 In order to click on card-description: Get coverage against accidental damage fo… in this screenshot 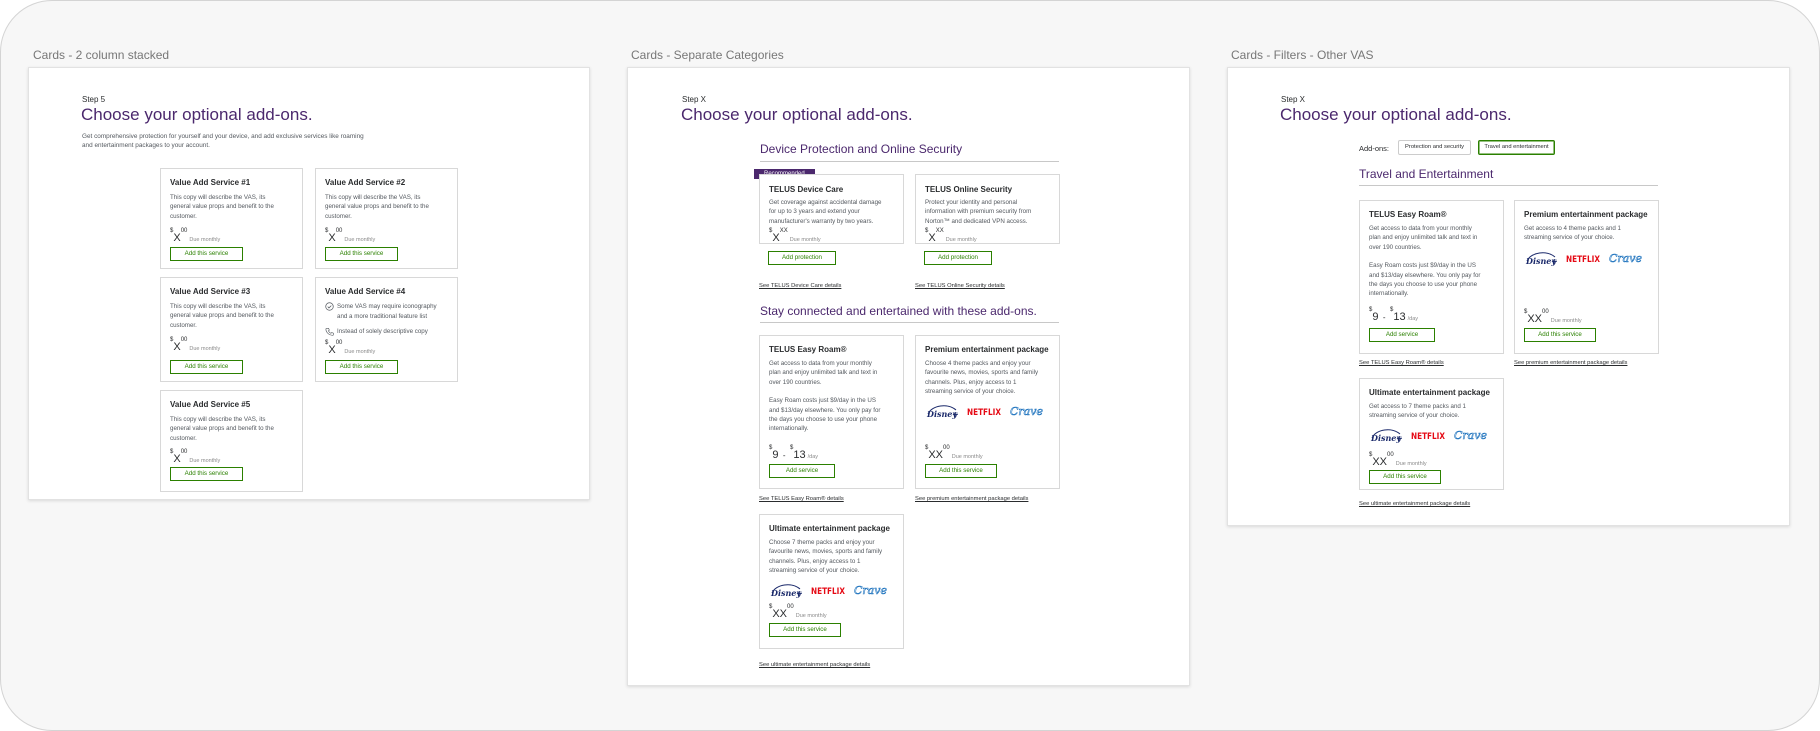, I will do `click(825, 212)`.